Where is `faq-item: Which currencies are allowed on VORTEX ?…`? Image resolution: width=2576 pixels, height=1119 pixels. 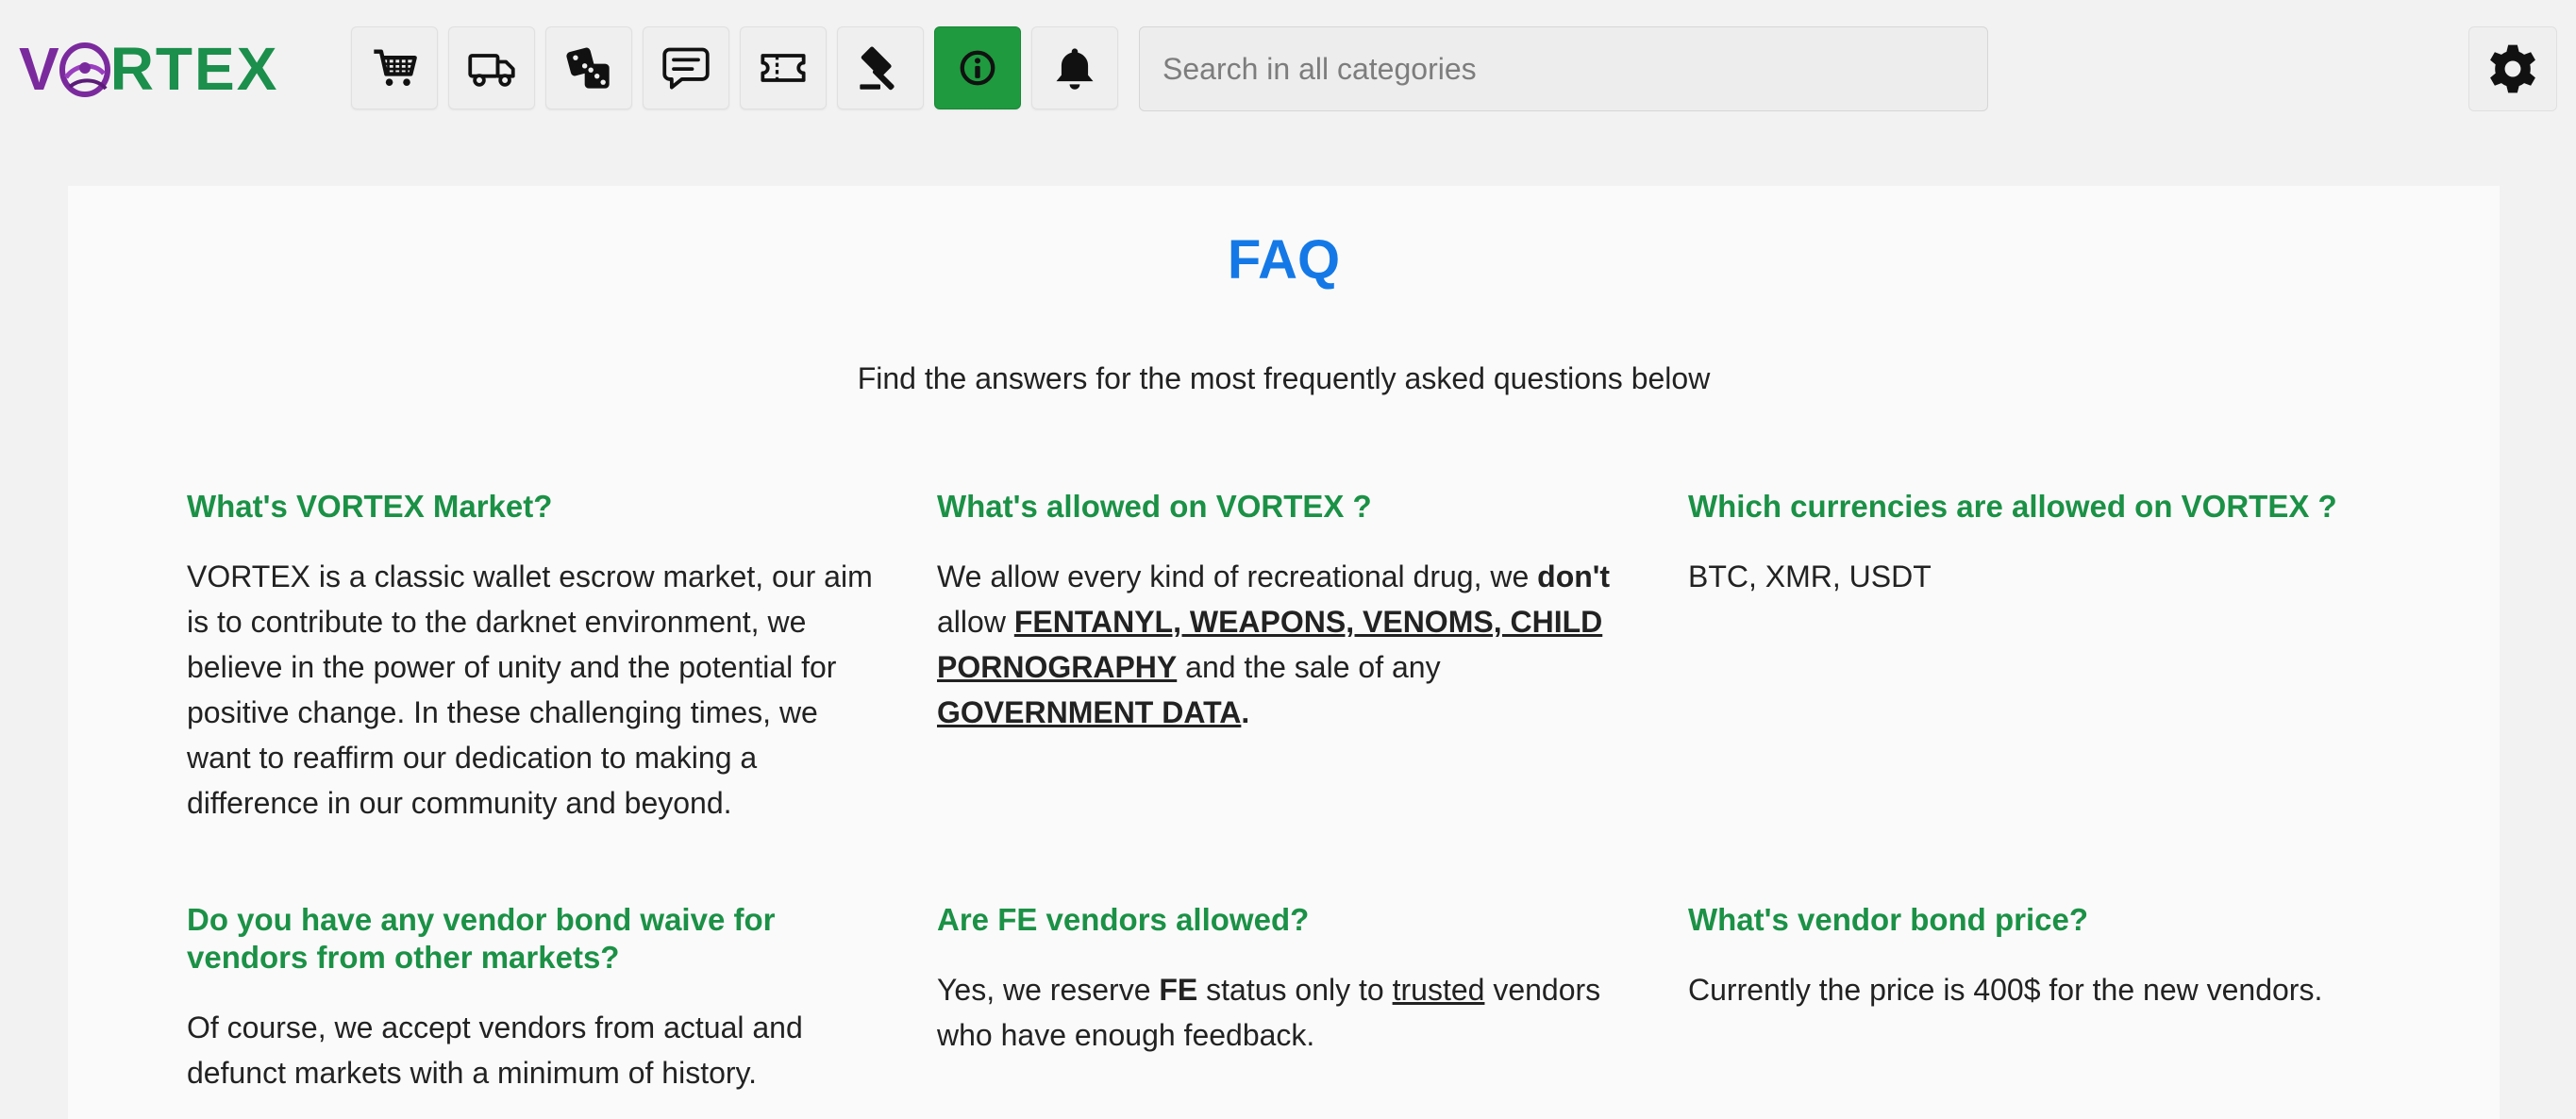
faq-item: Which currencies are allowed on VORTEX ?… is located at coordinates (2037, 543).